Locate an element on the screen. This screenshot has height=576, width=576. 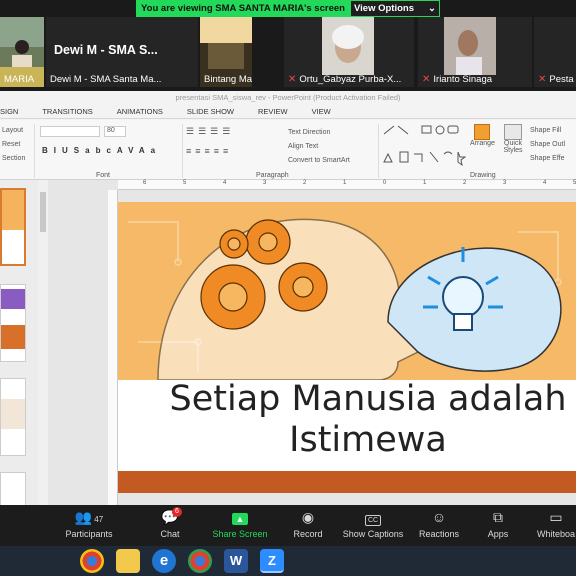
participant-name: ✕ Pesta is located at coordinates (556, 79).